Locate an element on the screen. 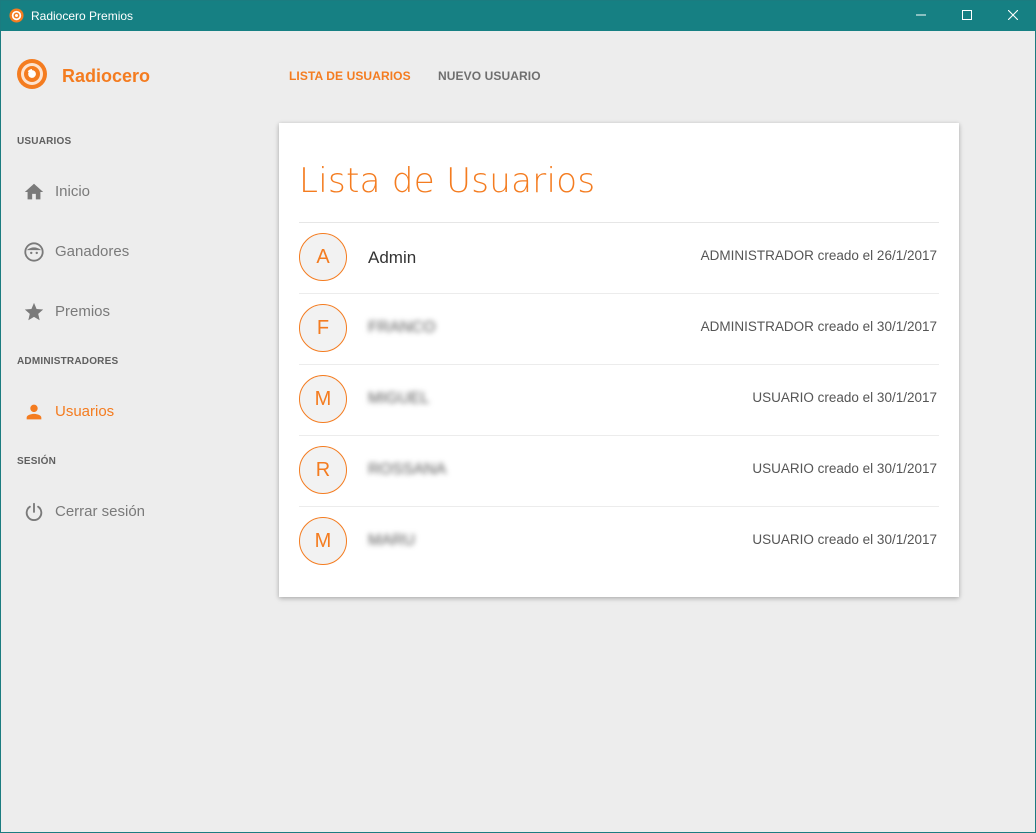  avatar: F is located at coordinates (323, 328).